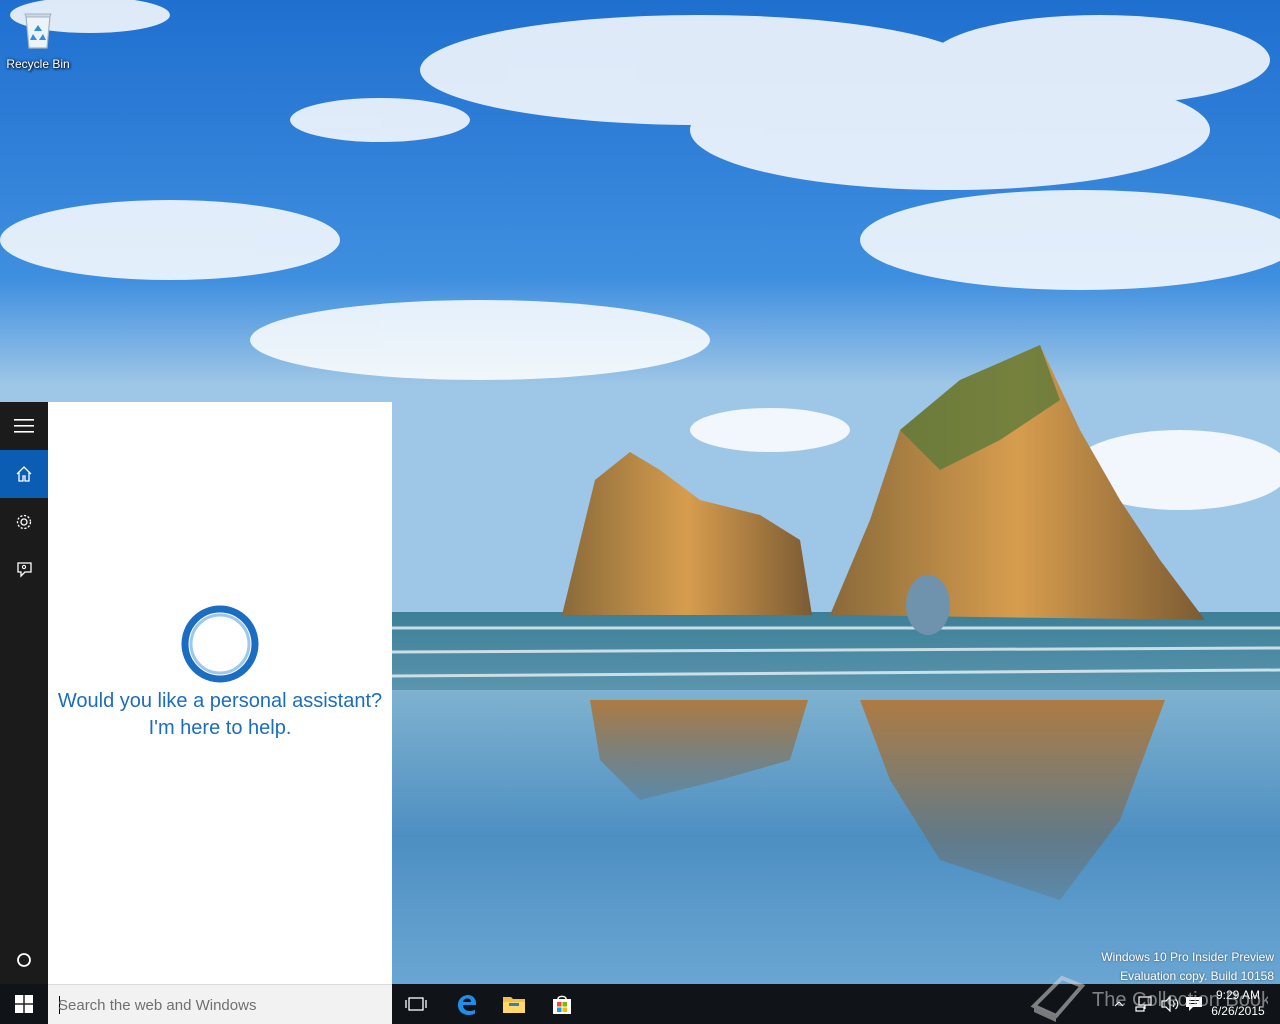 The image size is (1280, 1024). I want to click on network-icon, so click(1143, 1004).